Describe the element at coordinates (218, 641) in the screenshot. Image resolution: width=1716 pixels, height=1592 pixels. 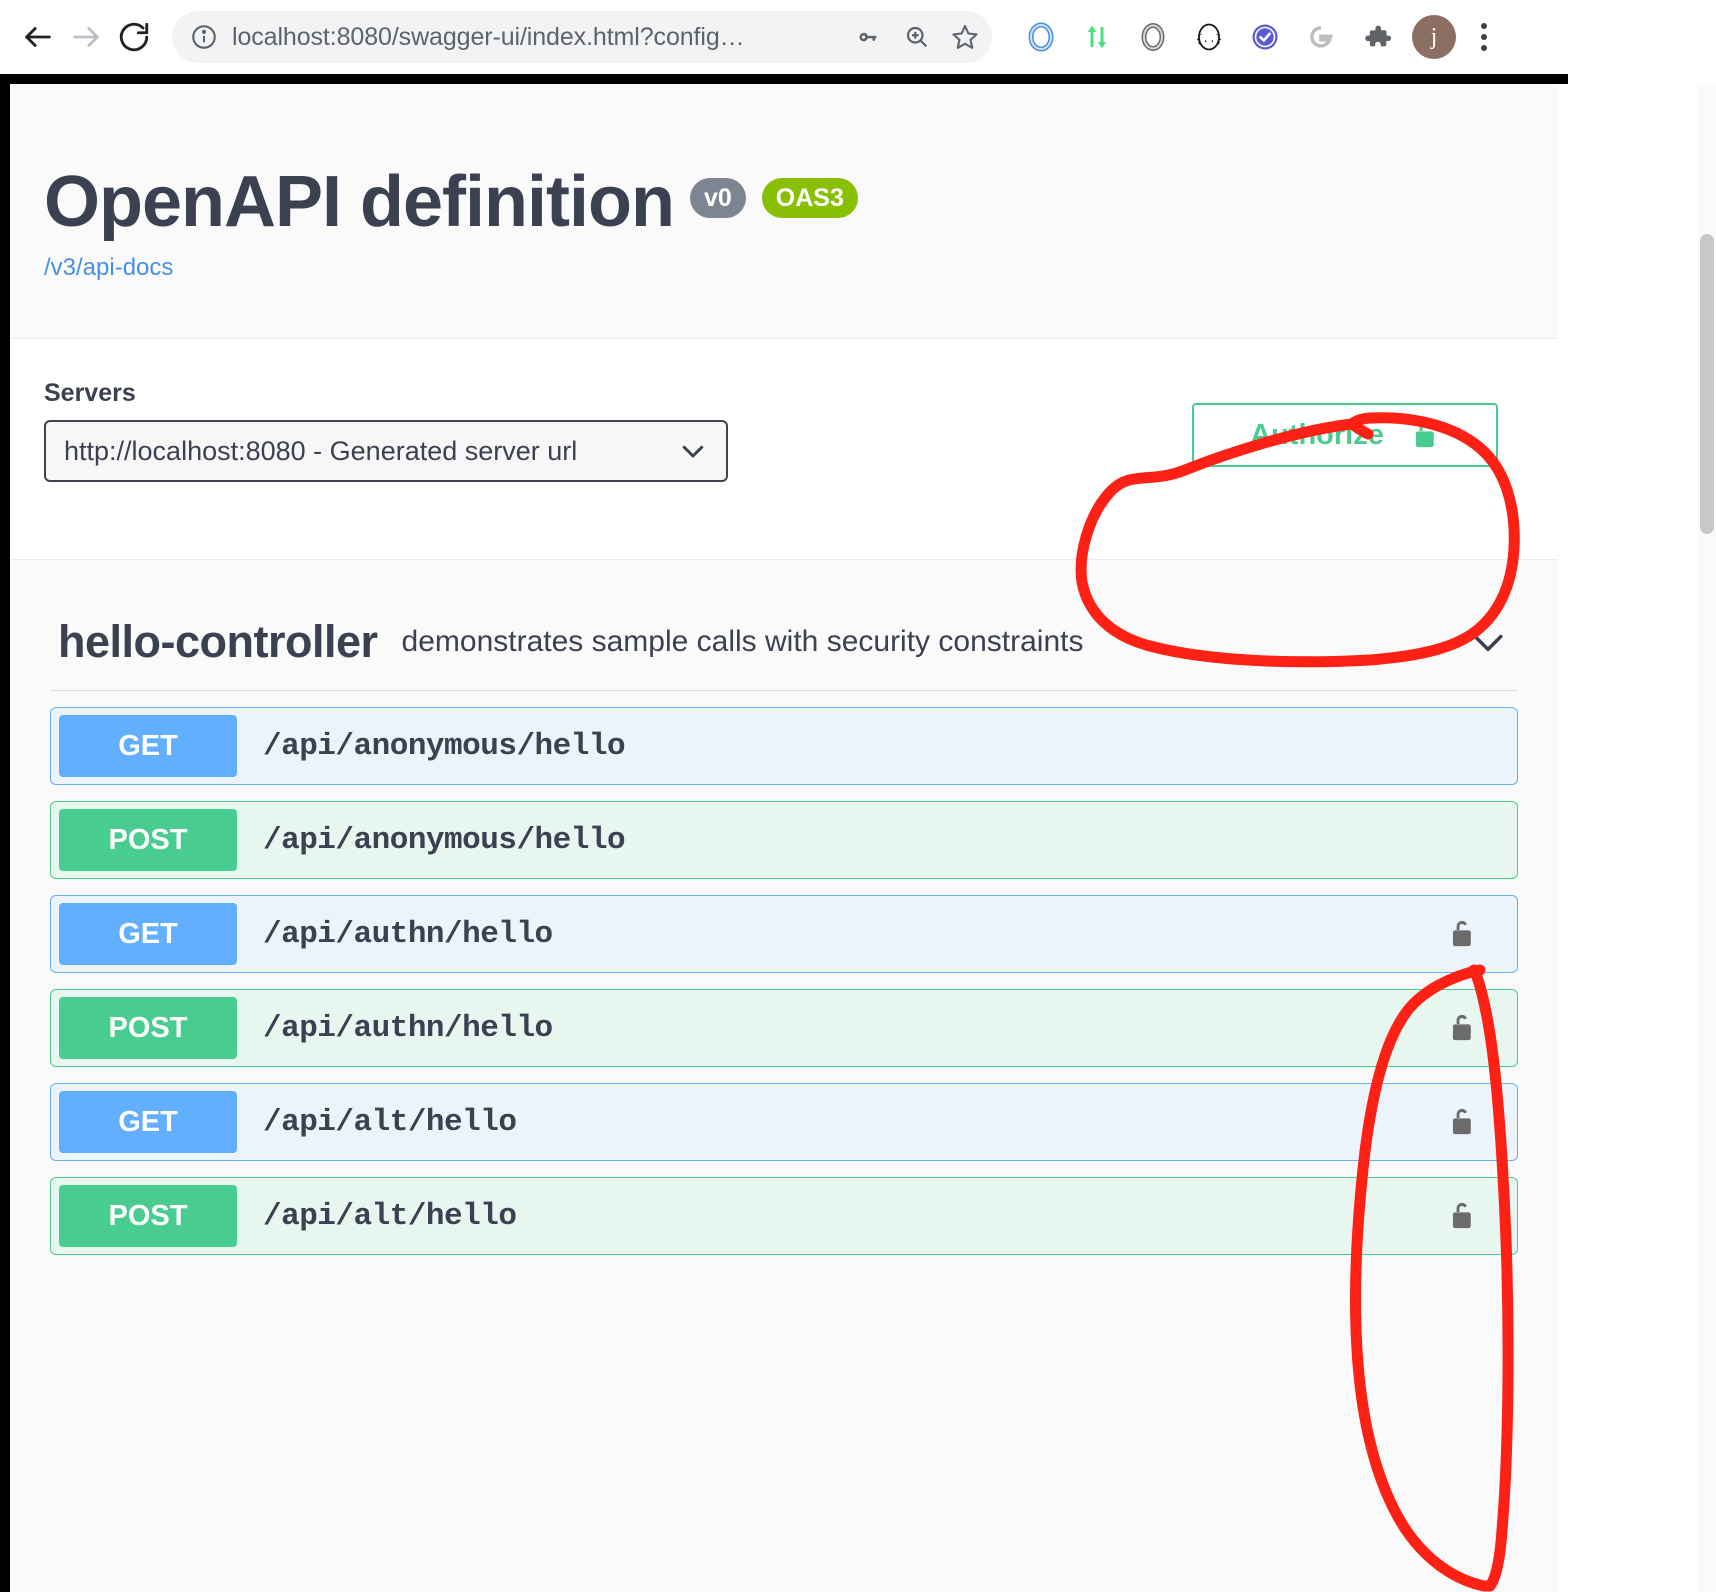
I see `tag-name: hello-controller` at that location.